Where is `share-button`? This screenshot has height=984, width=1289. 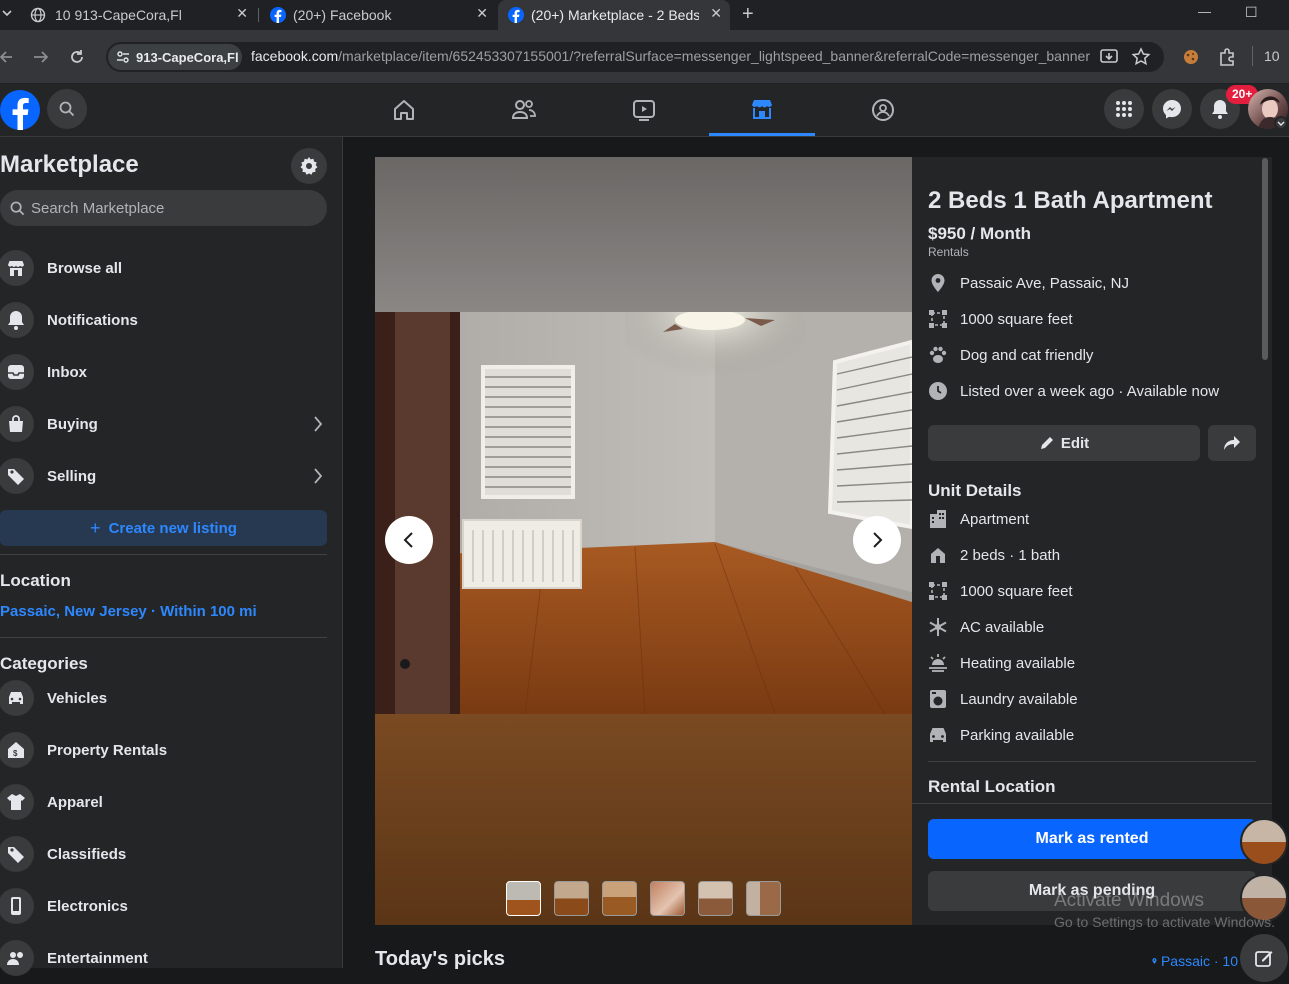 share-button is located at coordinates (1232, 443).